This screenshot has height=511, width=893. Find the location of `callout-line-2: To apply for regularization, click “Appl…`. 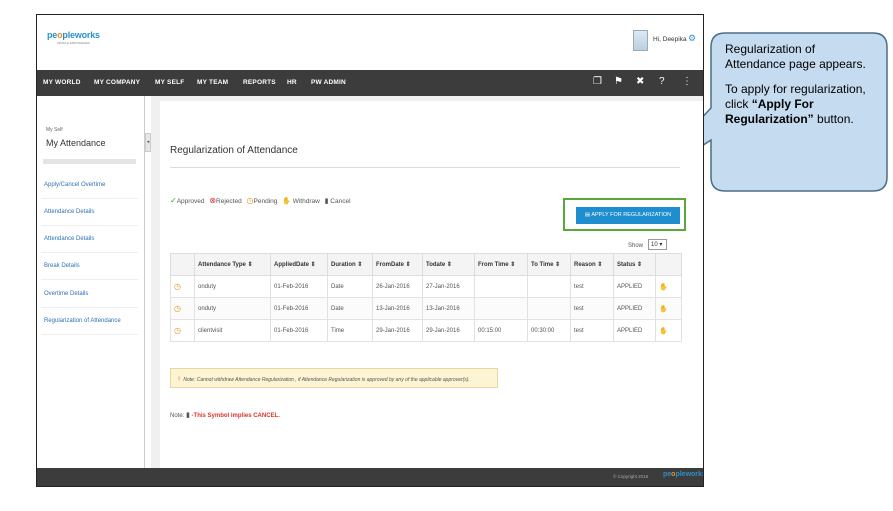

callout-line-2: To apply for regularization, click “Appl… is located at coordinates (795, 104).